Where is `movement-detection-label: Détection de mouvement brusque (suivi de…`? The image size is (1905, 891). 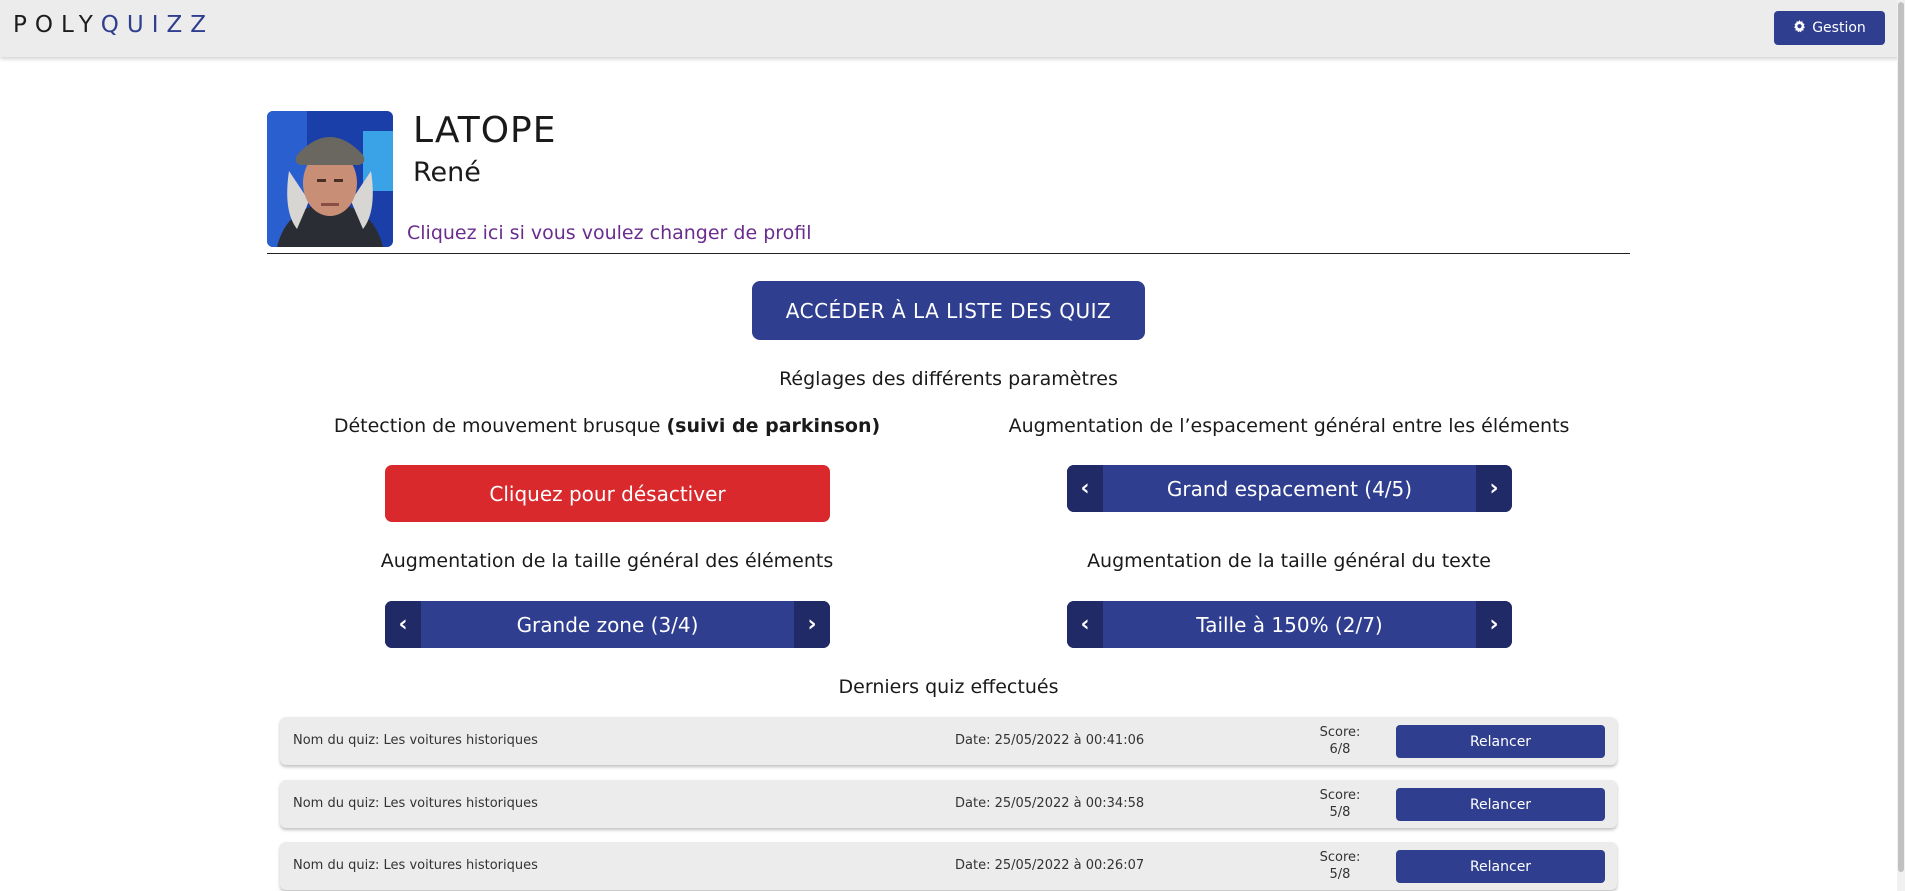 movement-detection-label: Détection de mouvement brusque (suivi de… is located at coordinates (607, 426).